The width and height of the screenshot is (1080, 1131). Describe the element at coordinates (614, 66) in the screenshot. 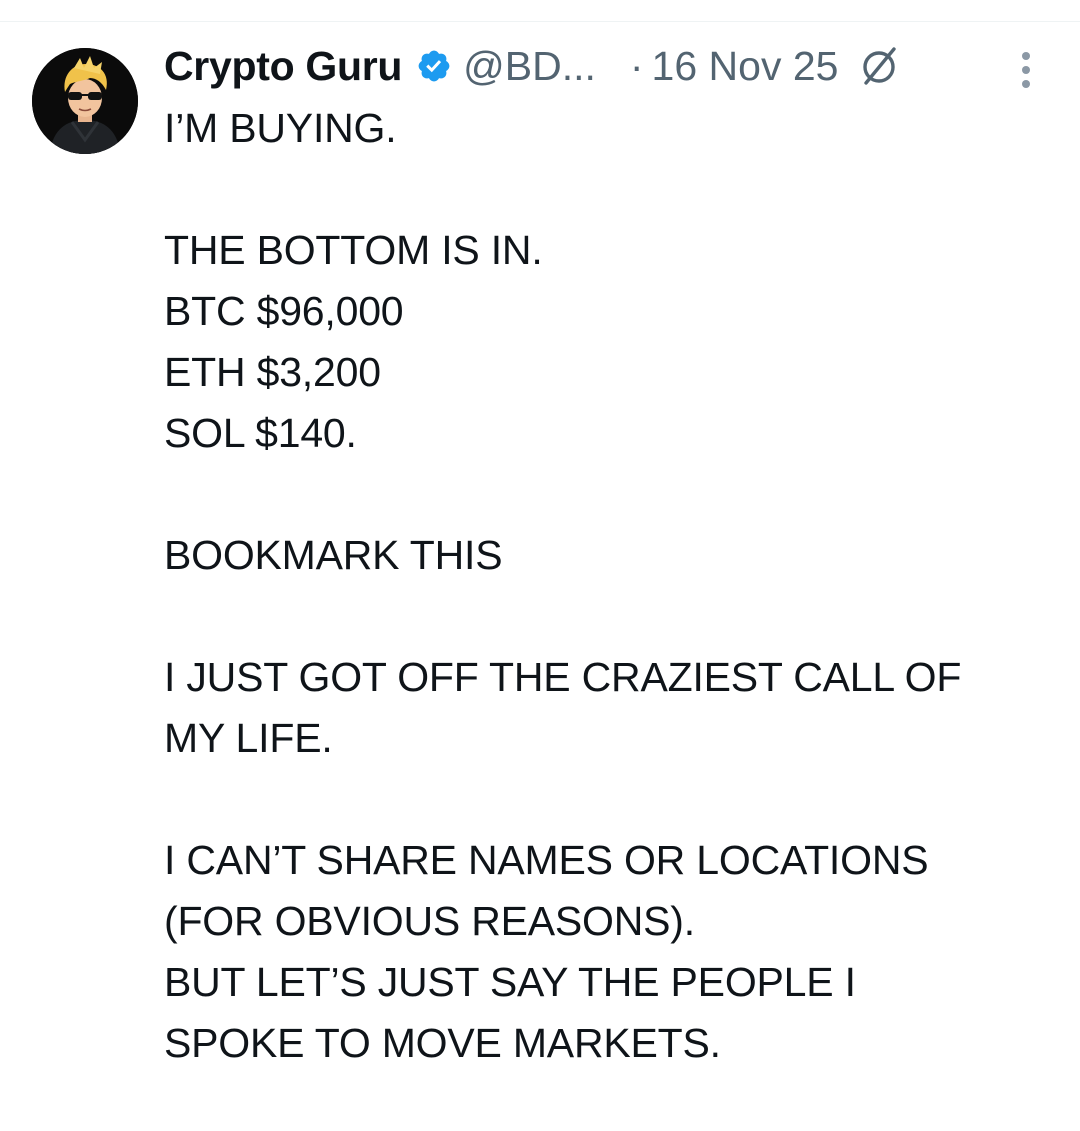

I see `tweet-header: Crypto Guru @BD... · 16 Nov 25` at that location.